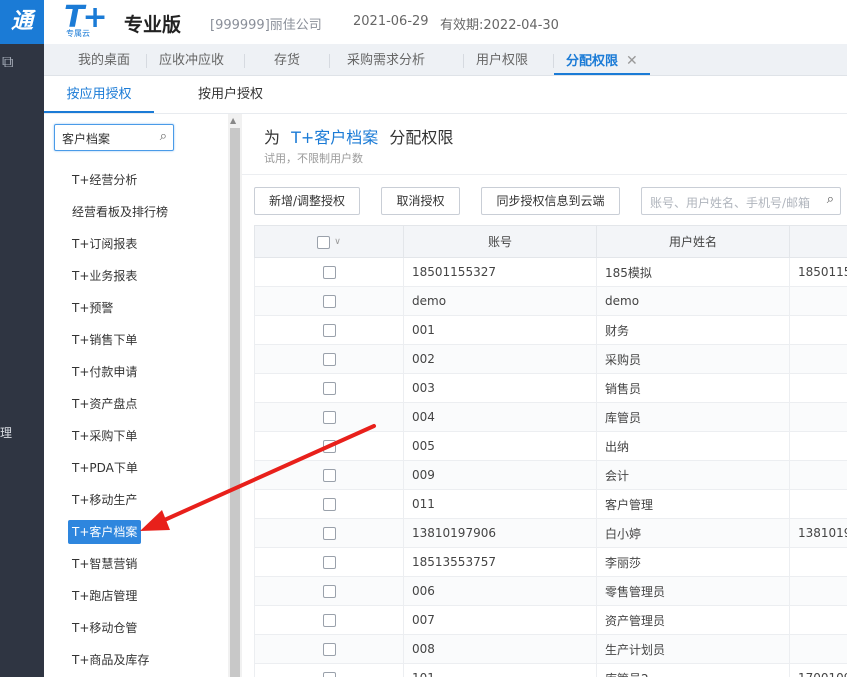 This screenshot has height=677, width=847. What do you see at coordinates (233, 120) in the screenshot?
I see `scroll-up-icon: ▲` at bounding box center [233, 120].